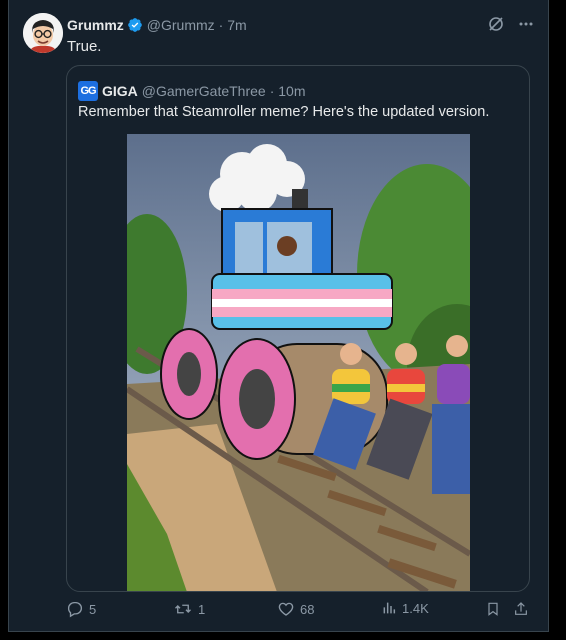 The width and height of the screenshot is (566, 640). What do you see at coordinates (95, 25) in the screenshot?
I see `author-name: Grummz` at bounding box center [95, 25].